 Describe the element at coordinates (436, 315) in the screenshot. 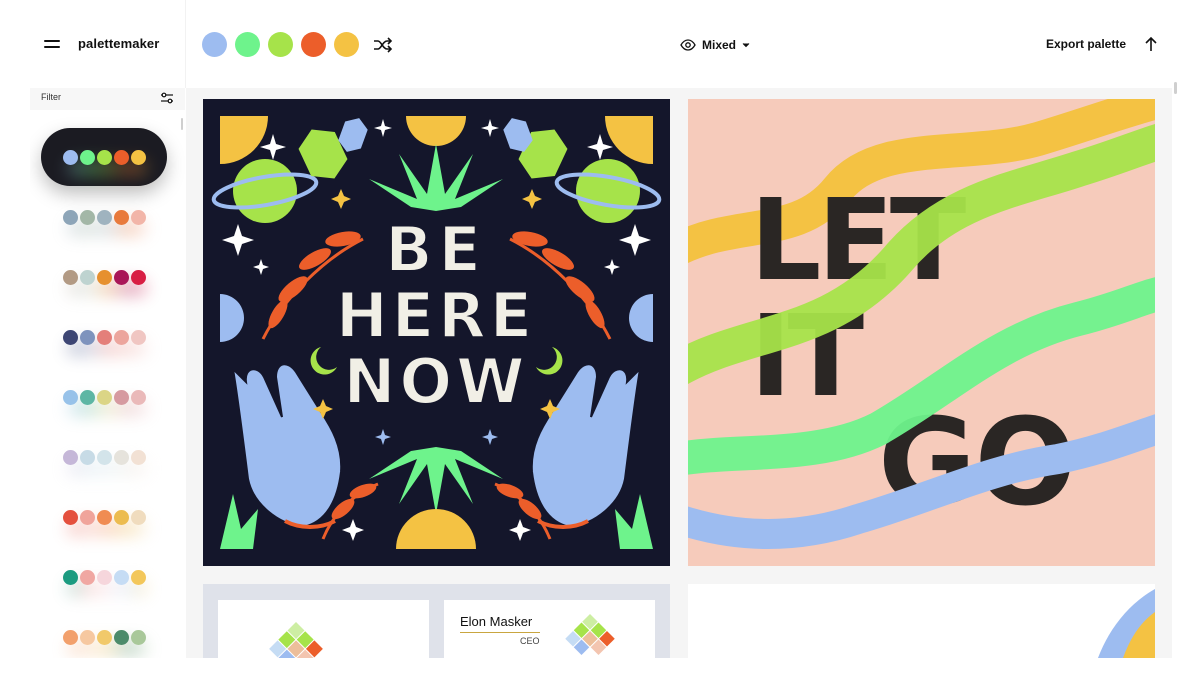

I see `art-line-2: HERE` at that location.